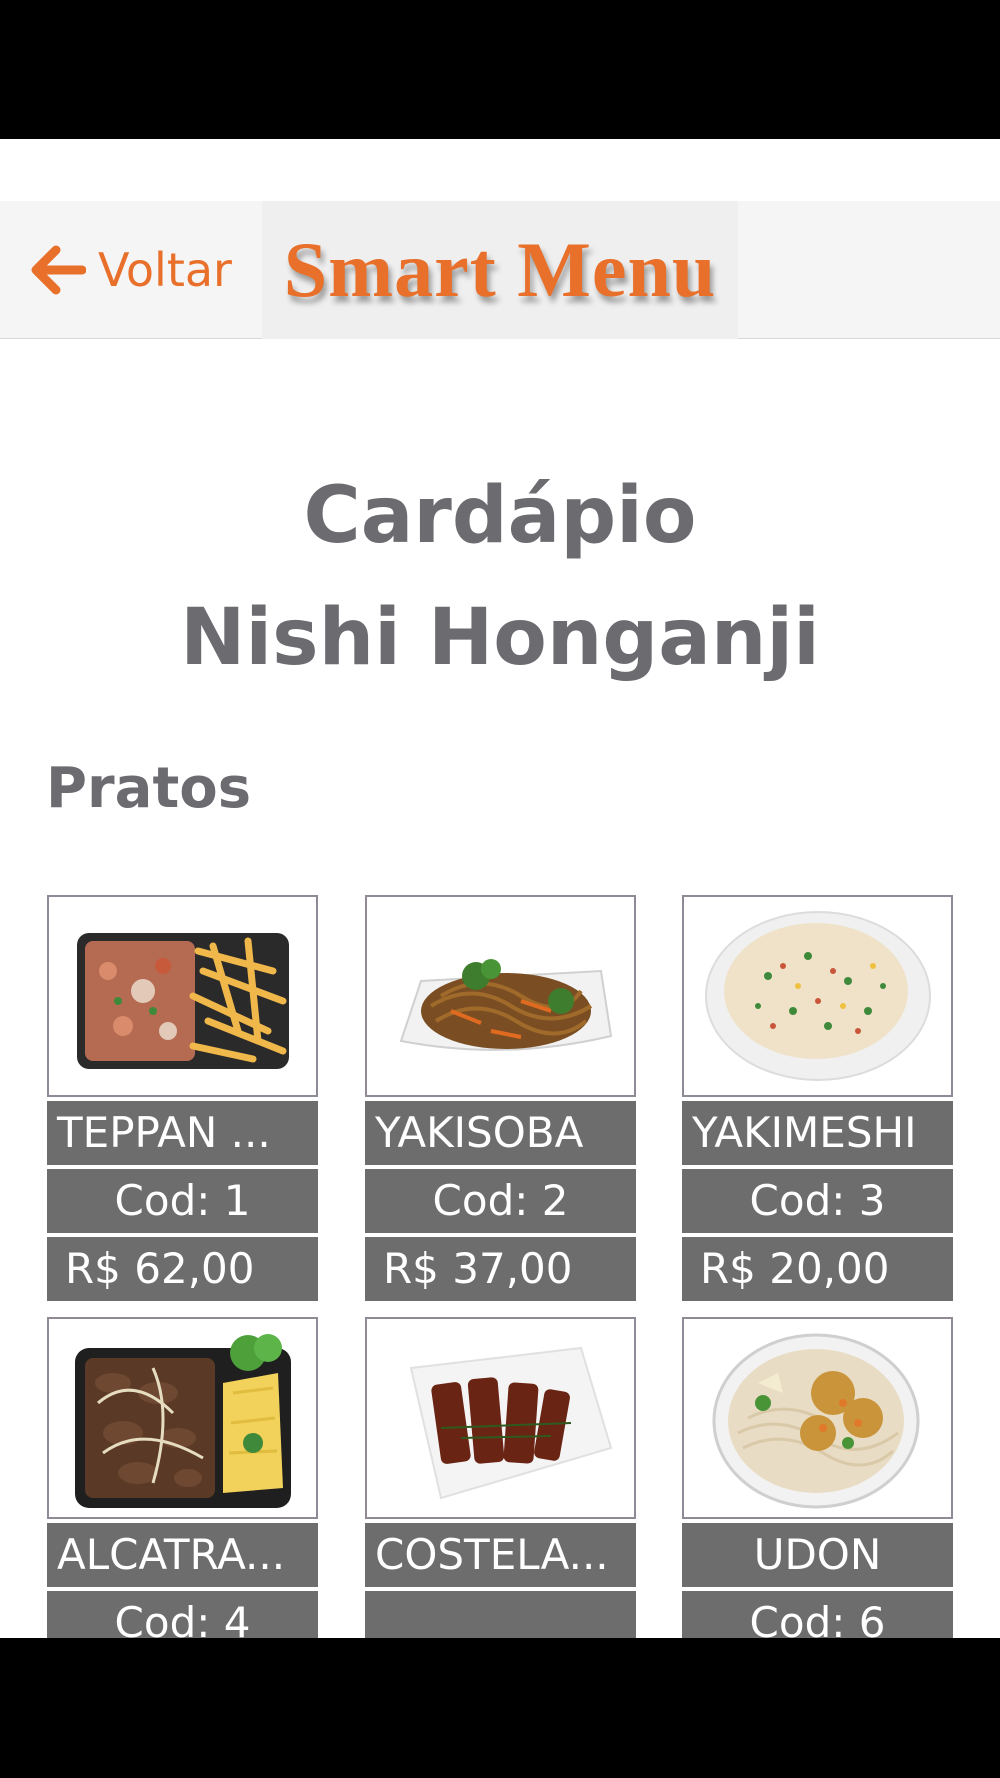 The width and height of the screenshot is (1000, 1778). I want to click on dish-code: Cod: 2, so click(500, 1201).